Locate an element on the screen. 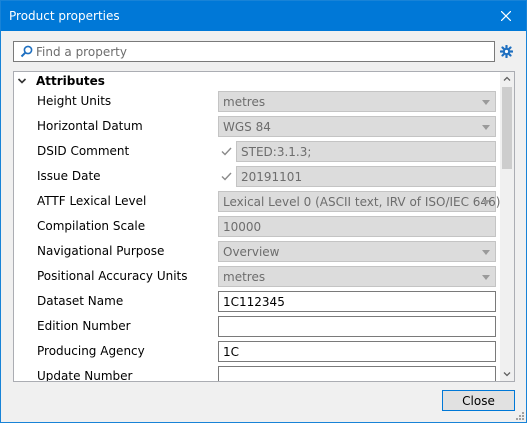 This screenshot has width=527, height=423. property-row: Navigational Purpose Overview is located at coordinates (257, 251).